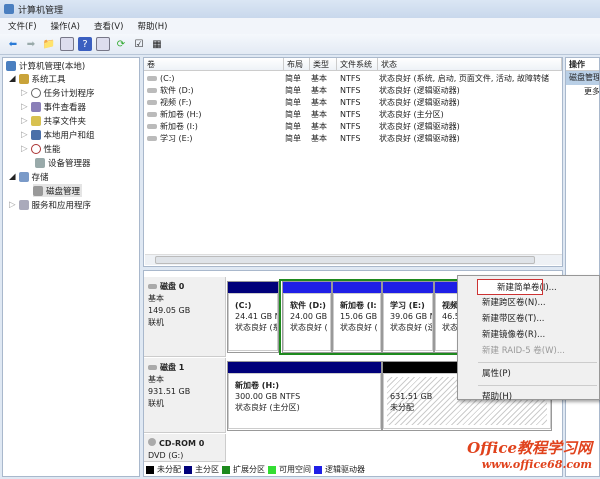 The image size is (600, 479). Describe the element at coordinates (49, 44) in the screenshot. I see `up-folder-icon: 📁` at that location.